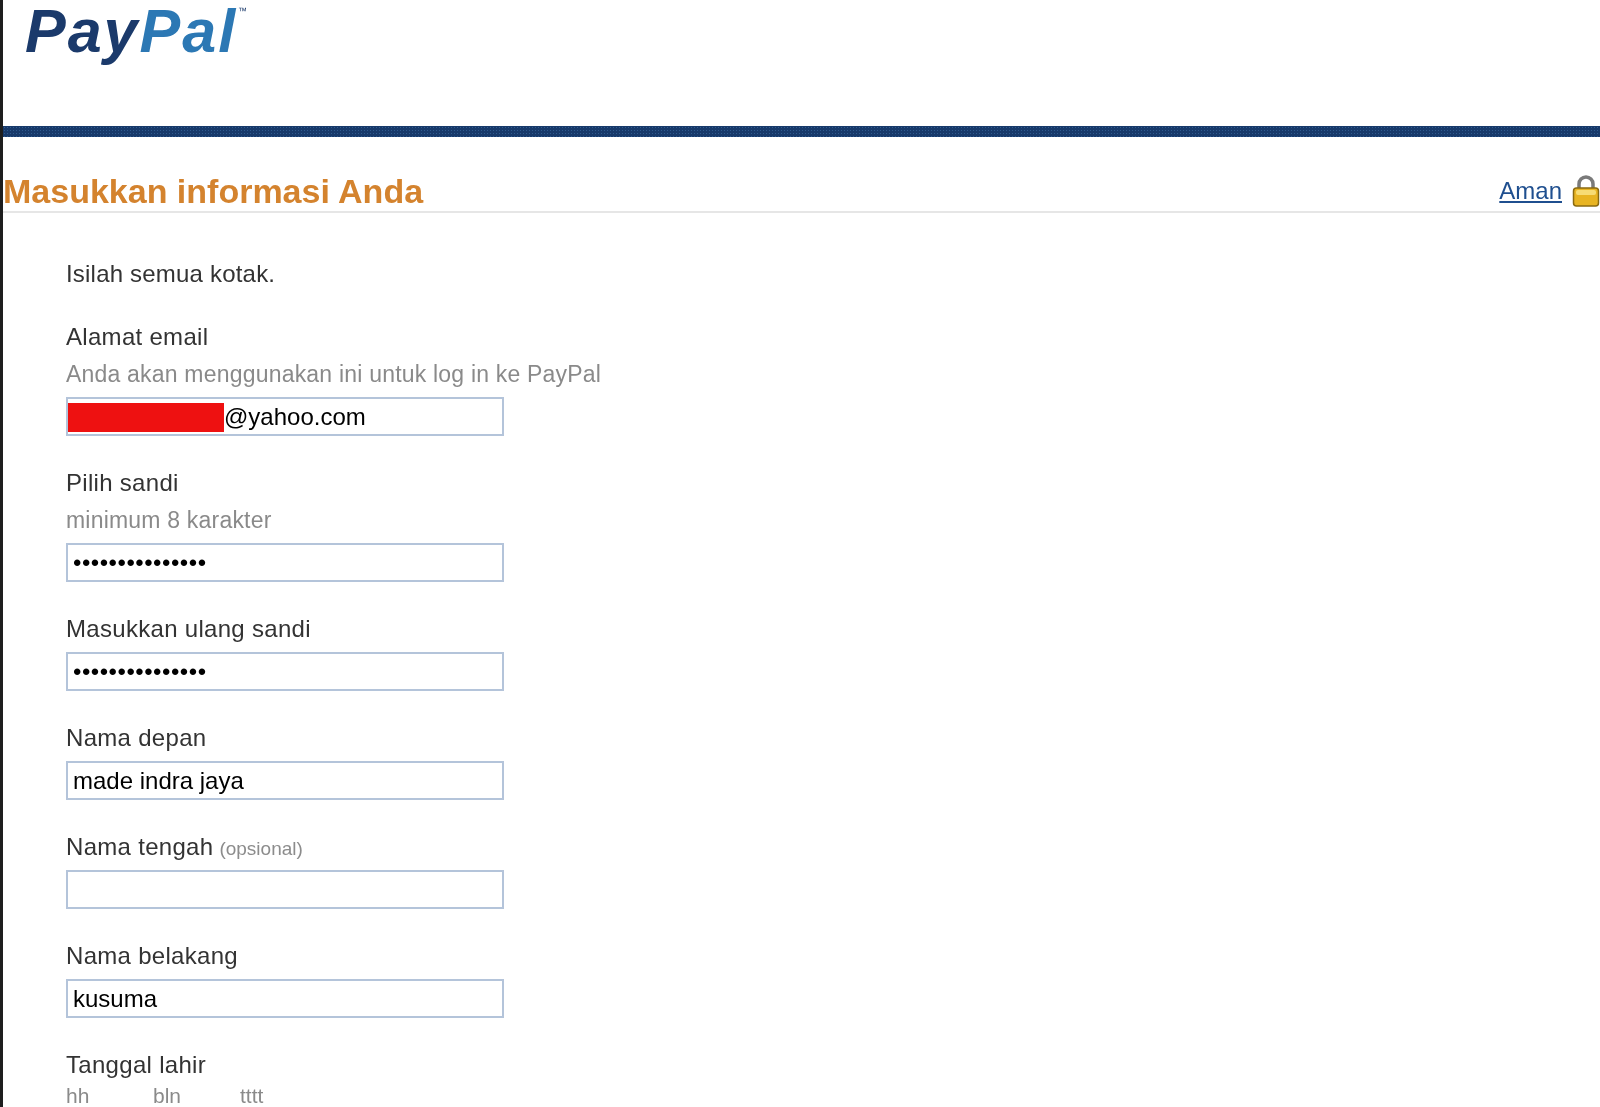 The image size is (1600, 1107). What do you see at coordinates (78, 1096) in the screenshot?
I see `date-part-label: hh` at bounding box center [78, 1096].